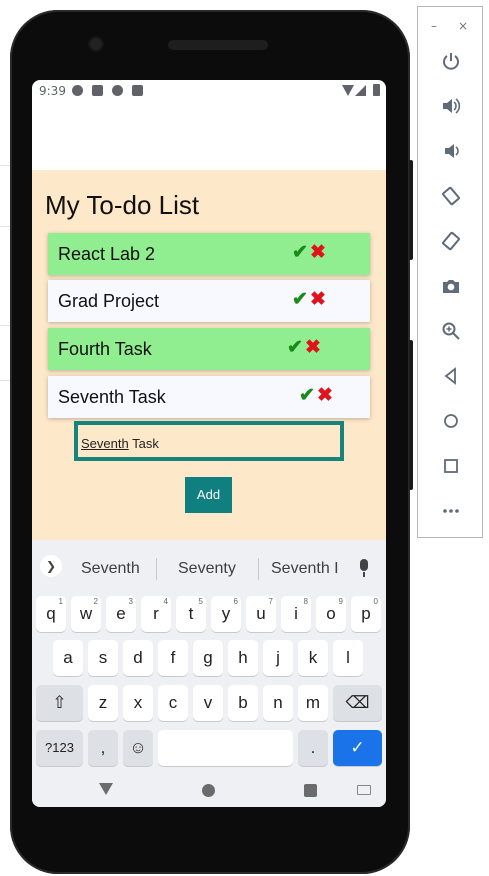 The image size is (489, 876). Describe the element at coordinates (209, 254) in the screenshot. I see `task-item: React Lab 2 ✔ ✖` at that location.